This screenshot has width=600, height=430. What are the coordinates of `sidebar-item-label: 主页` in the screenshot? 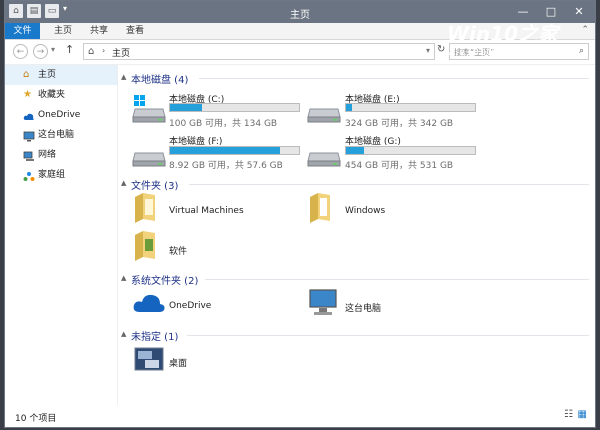 It's located at (47, 75).